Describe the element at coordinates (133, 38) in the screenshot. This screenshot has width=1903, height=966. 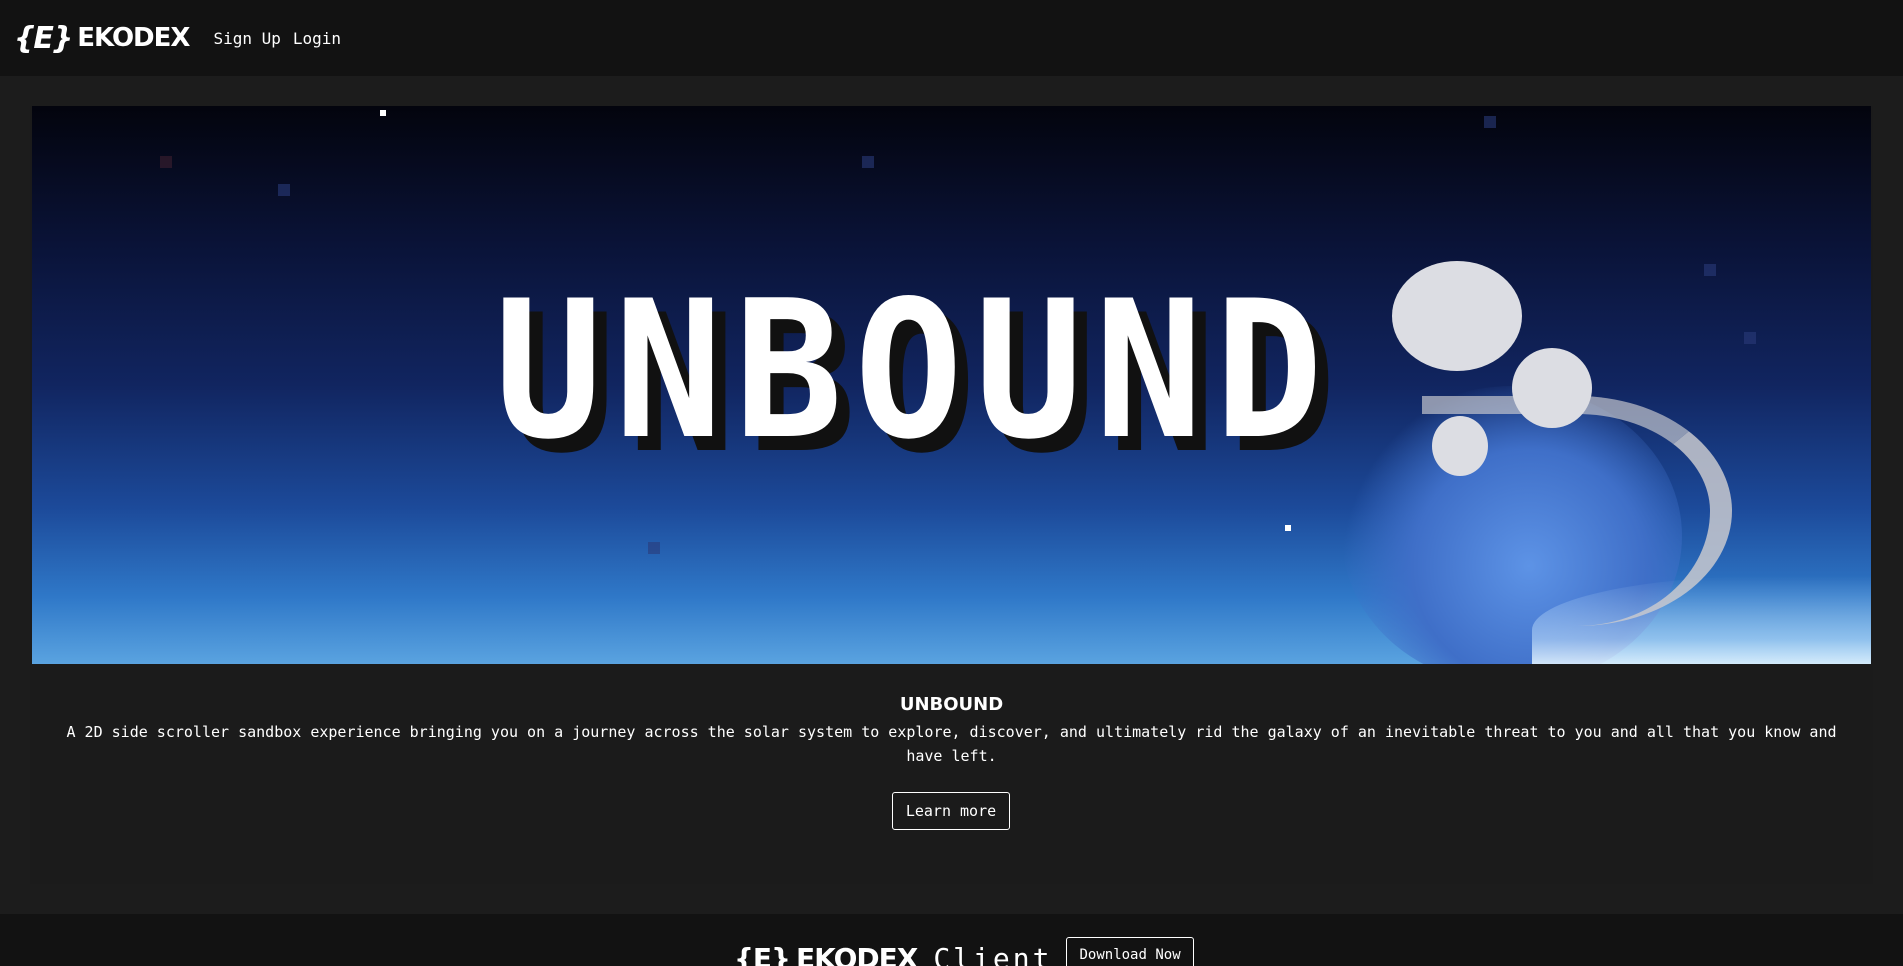
I see `brand-name: EKODEX` at that location.